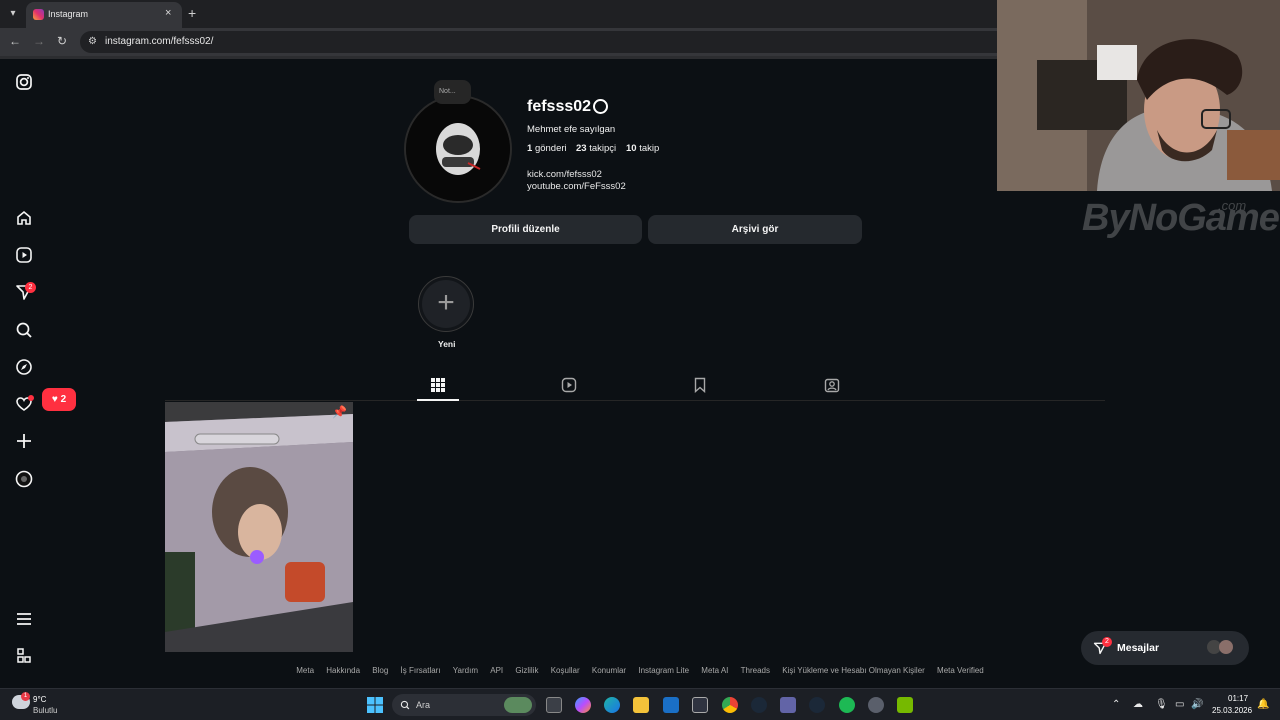 This screenshot has height=720, width=1280. I want to click on taskbar-search: Ara, so click(464, 705).